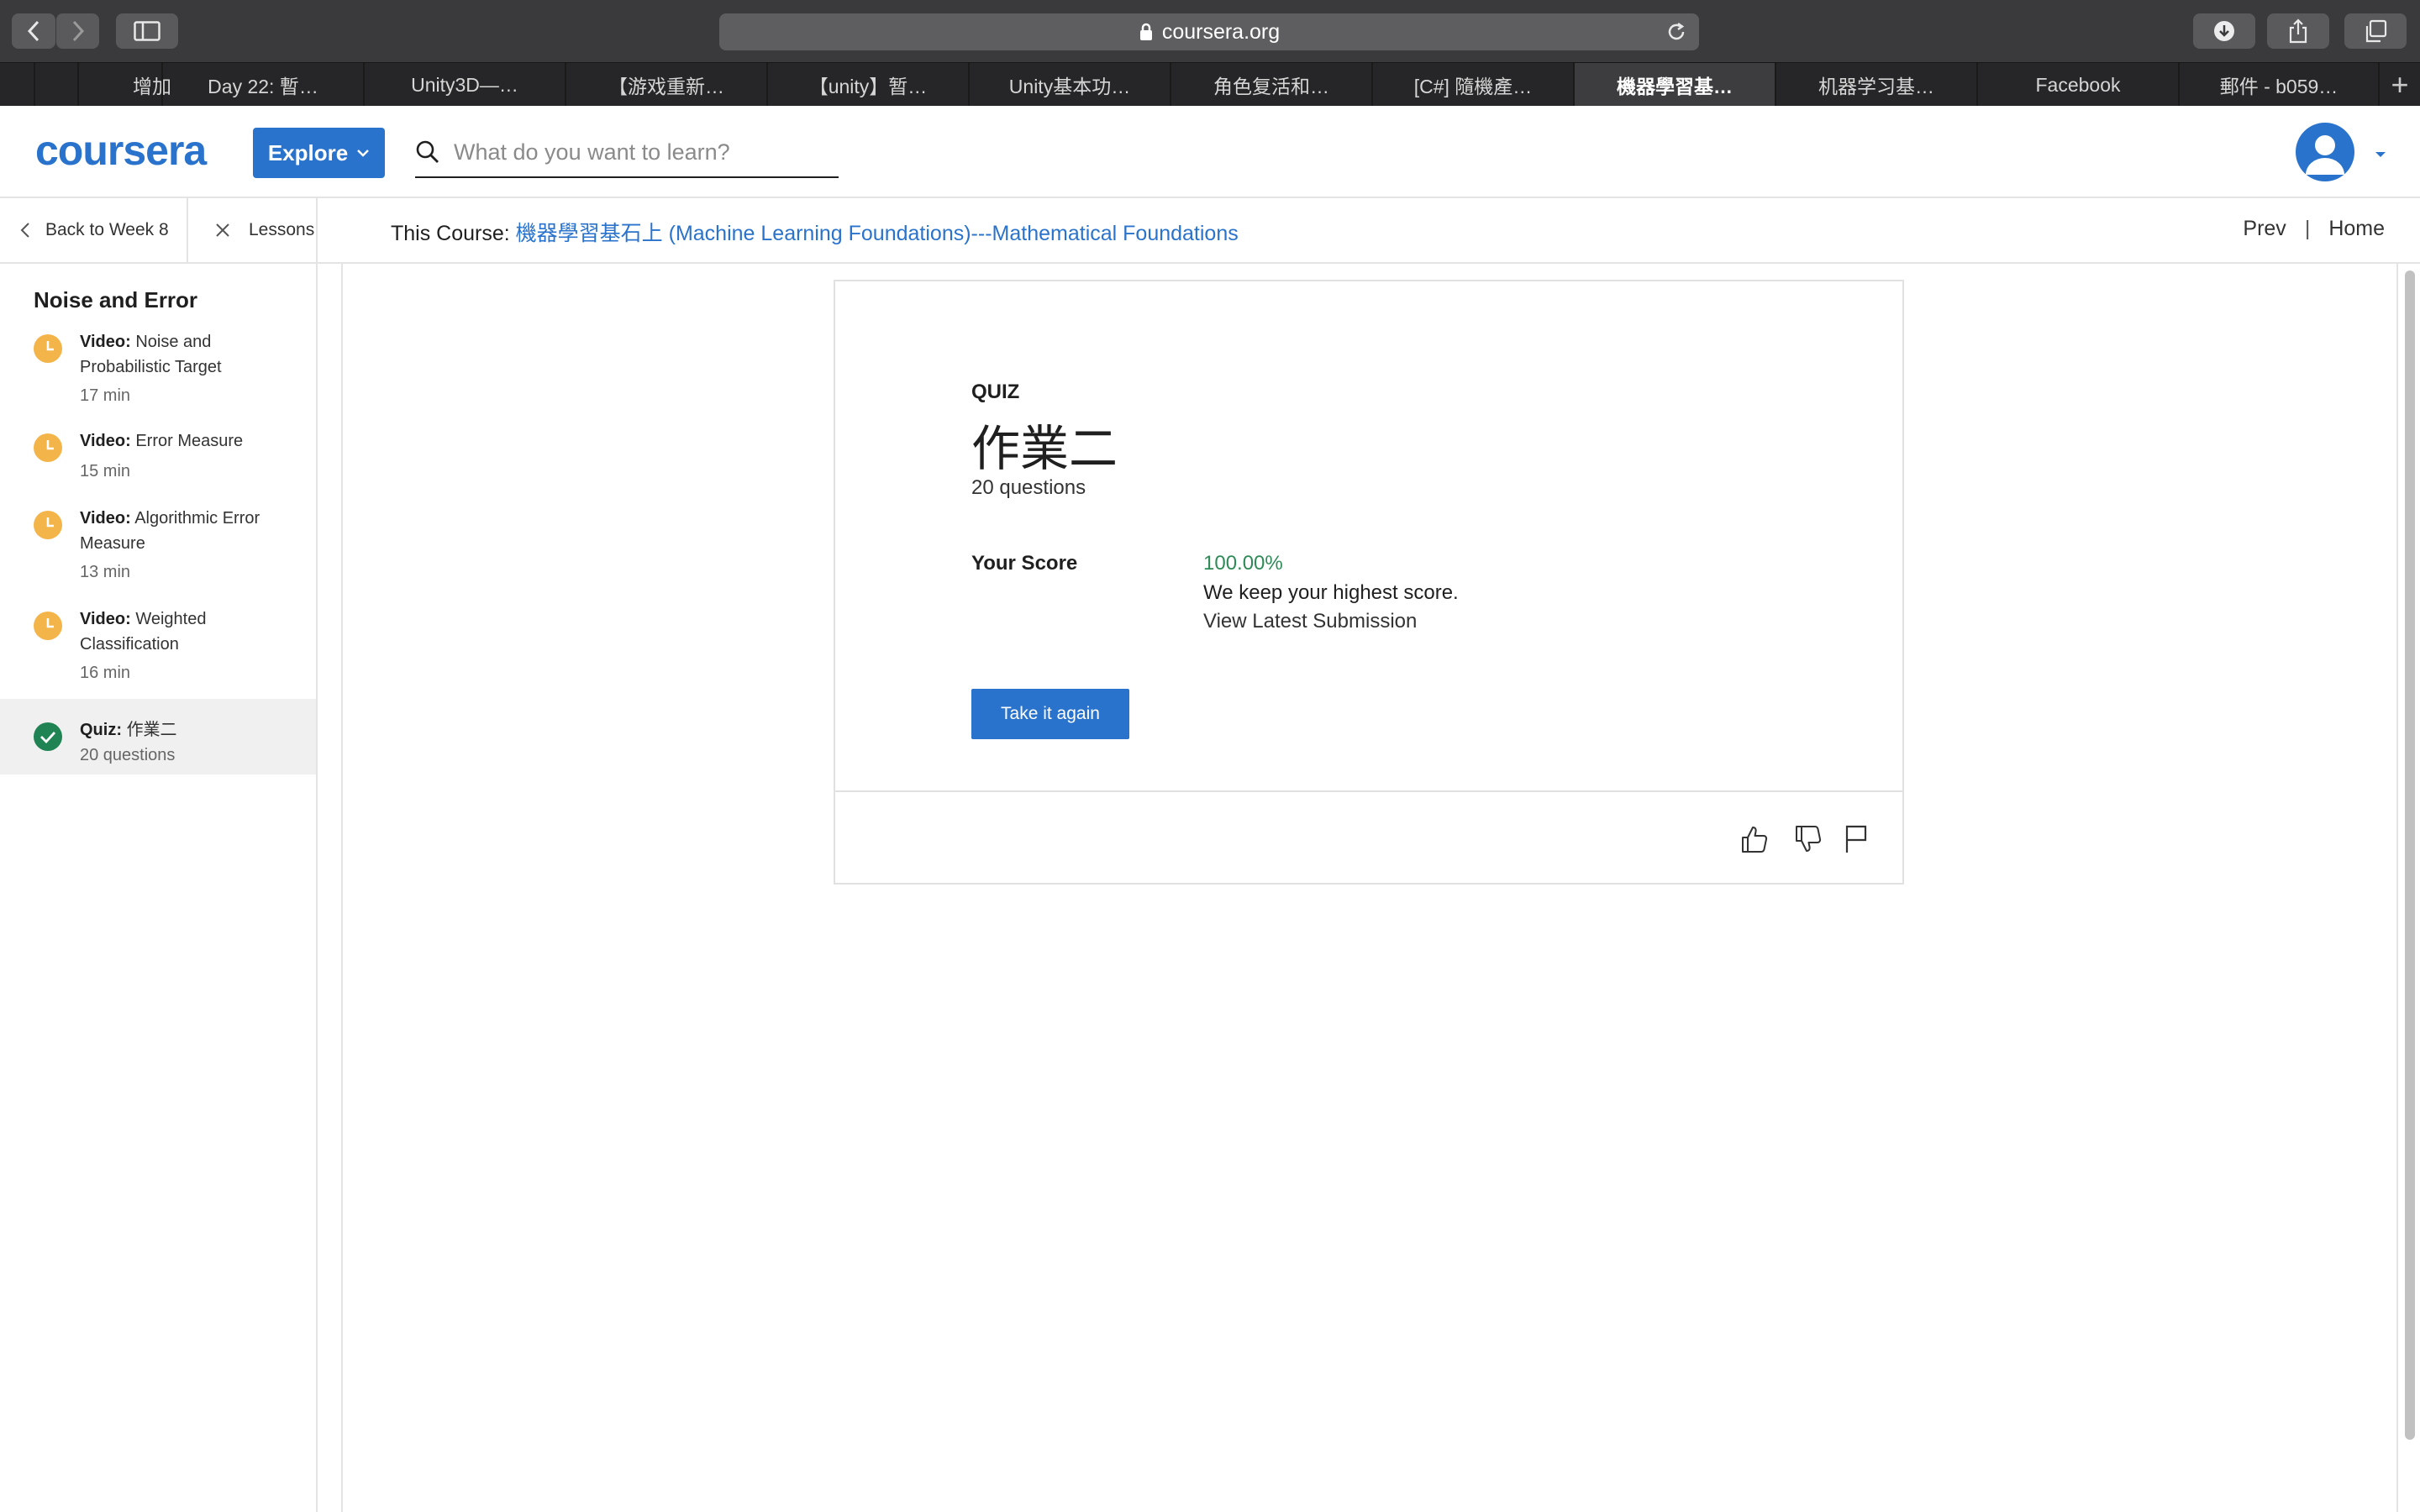 This screenshot has height=1512, width=2420. I want to click on card-divider, so click(1368, 791).